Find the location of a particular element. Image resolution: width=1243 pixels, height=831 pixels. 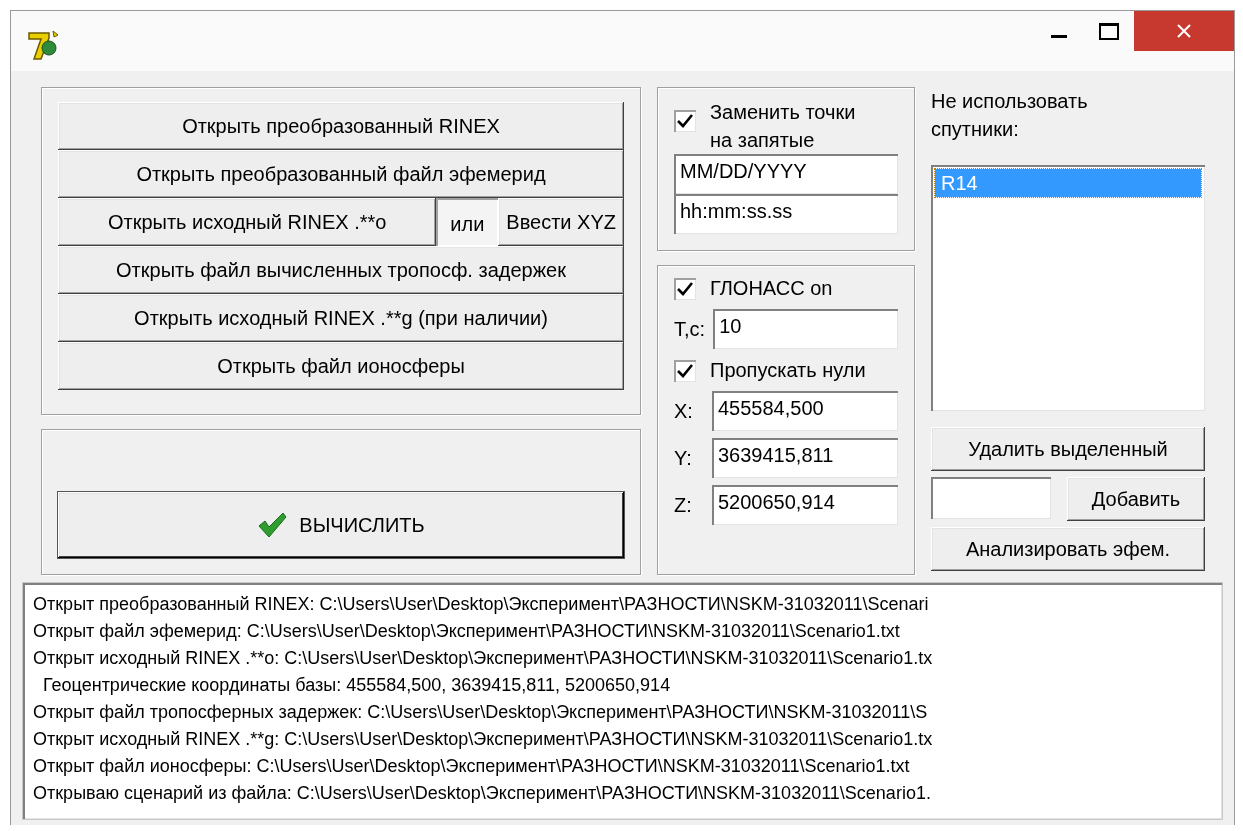

app-icon is located at coordinates (44, 45).